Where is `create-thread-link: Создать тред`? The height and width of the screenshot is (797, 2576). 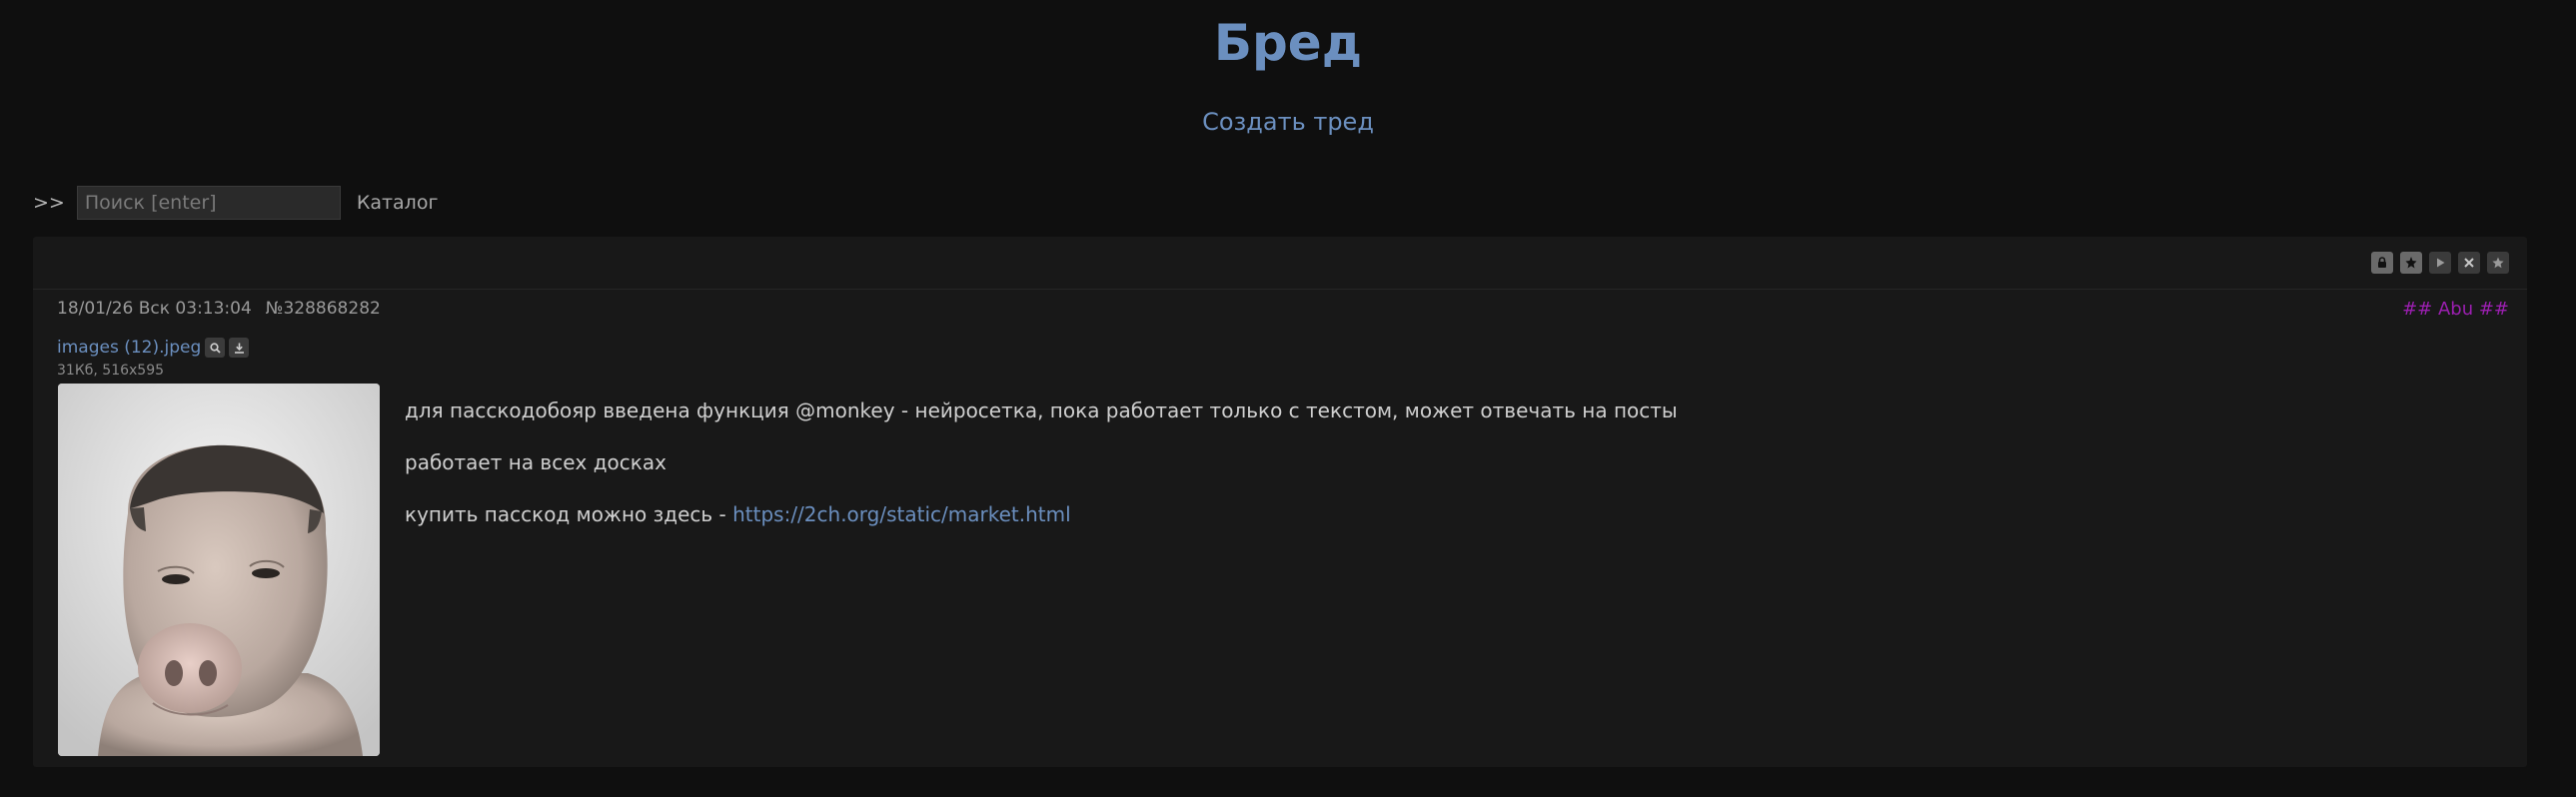 create-thread-link: Создать тред is located at coordinates (1288, 122).